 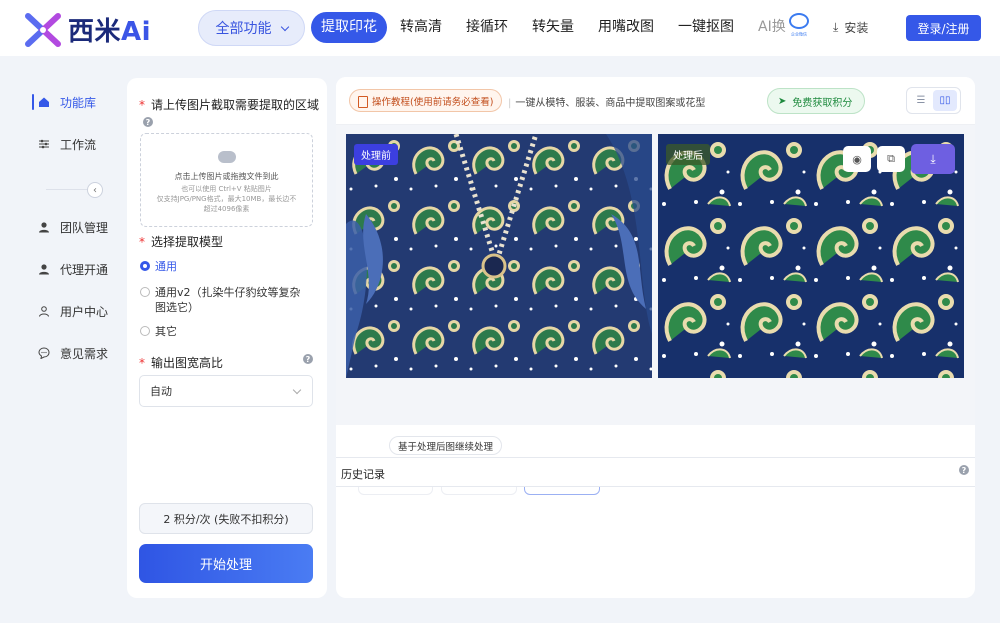 What do you see at coordinates (376, 154) in the screenshot?
I see `before-tag: 处理前` at bounding box center [376, 154].